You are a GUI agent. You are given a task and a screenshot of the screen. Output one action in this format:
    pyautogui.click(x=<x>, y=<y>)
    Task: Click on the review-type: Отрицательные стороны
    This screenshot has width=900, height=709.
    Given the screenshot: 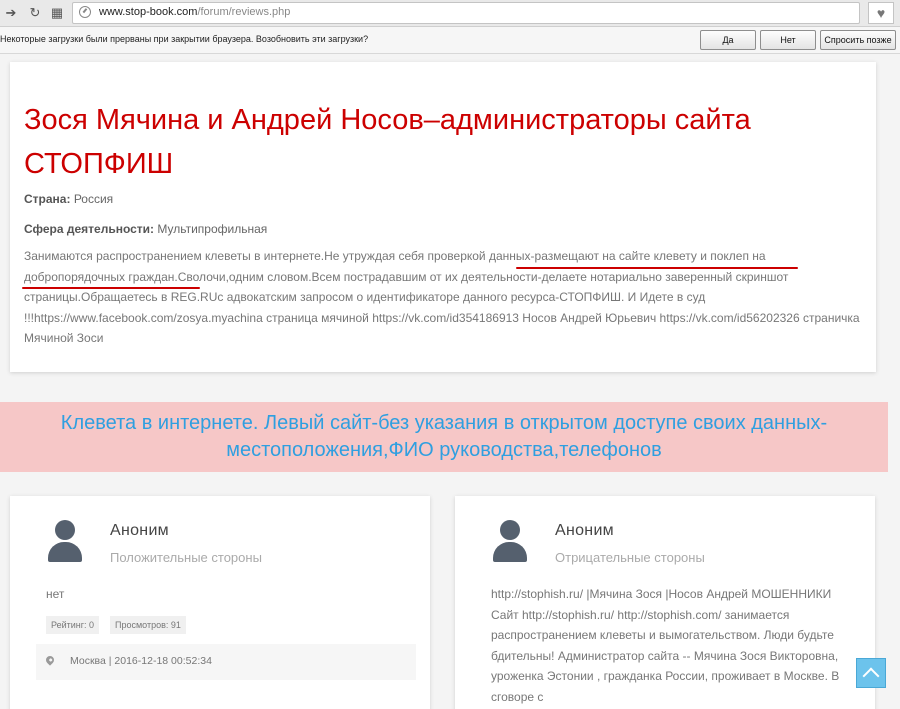 What is the action you would take?
    pyautogui.click(x=630, y=557)
    